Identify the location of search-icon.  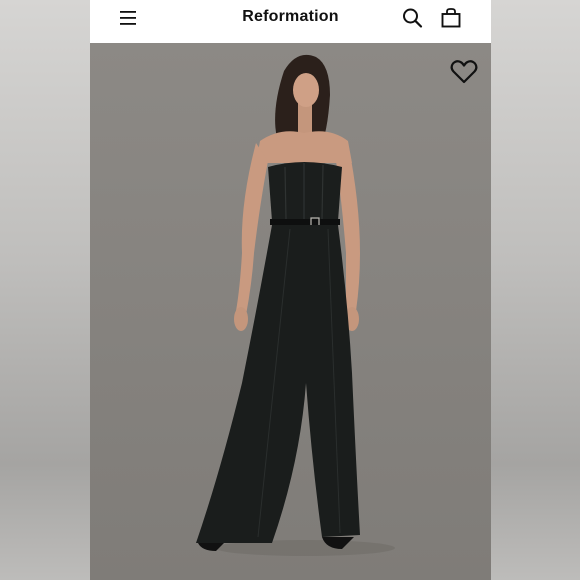
(413, 18).